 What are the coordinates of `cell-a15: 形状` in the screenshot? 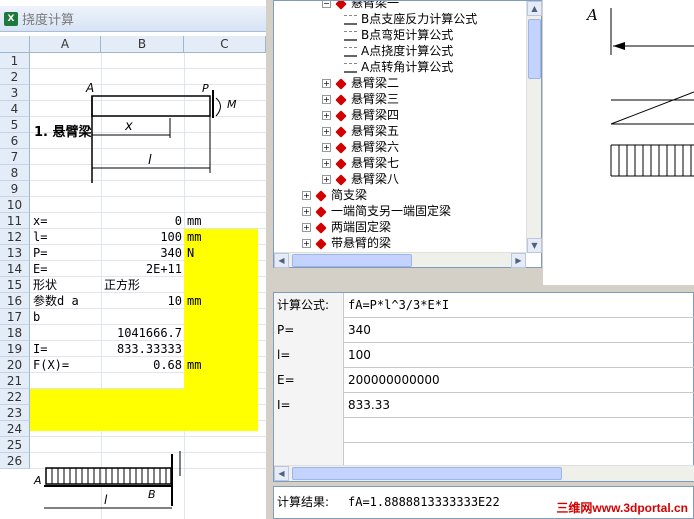 It's located at (66, 285).